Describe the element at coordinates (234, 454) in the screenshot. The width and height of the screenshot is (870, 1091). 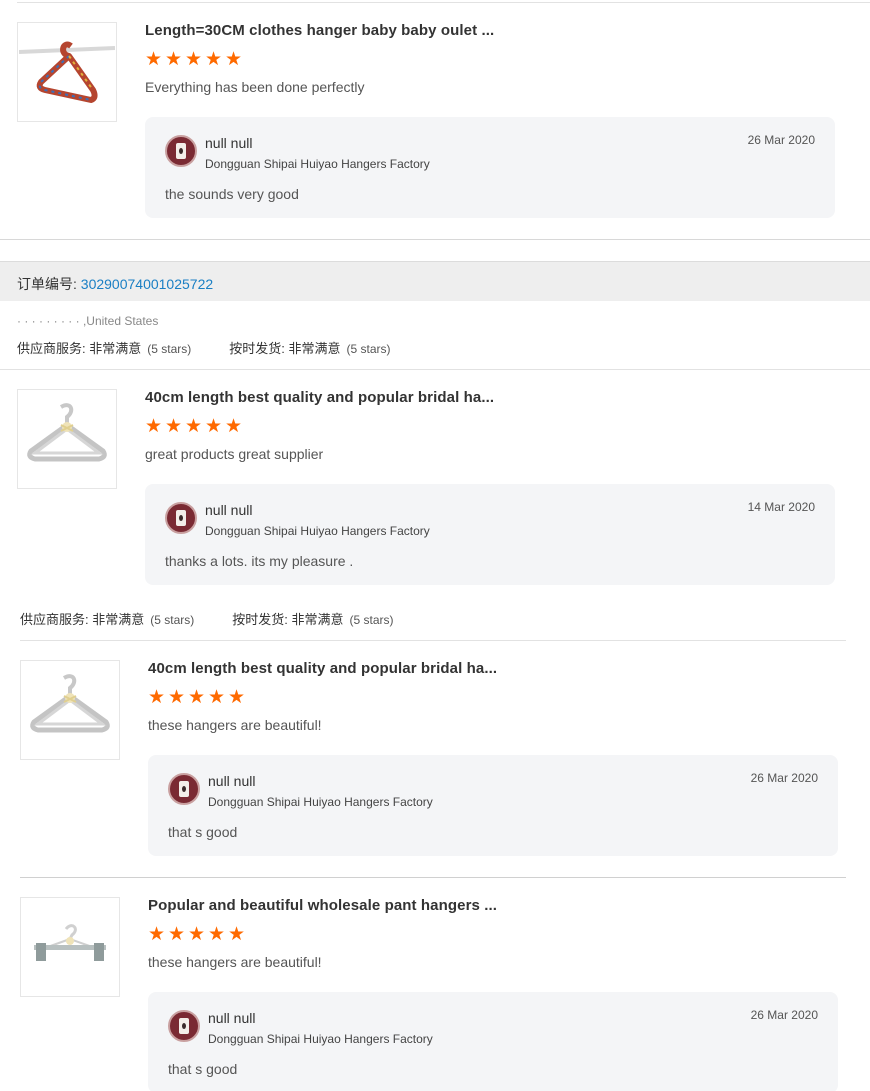
I see `review-text: great products great supplier` at that location.